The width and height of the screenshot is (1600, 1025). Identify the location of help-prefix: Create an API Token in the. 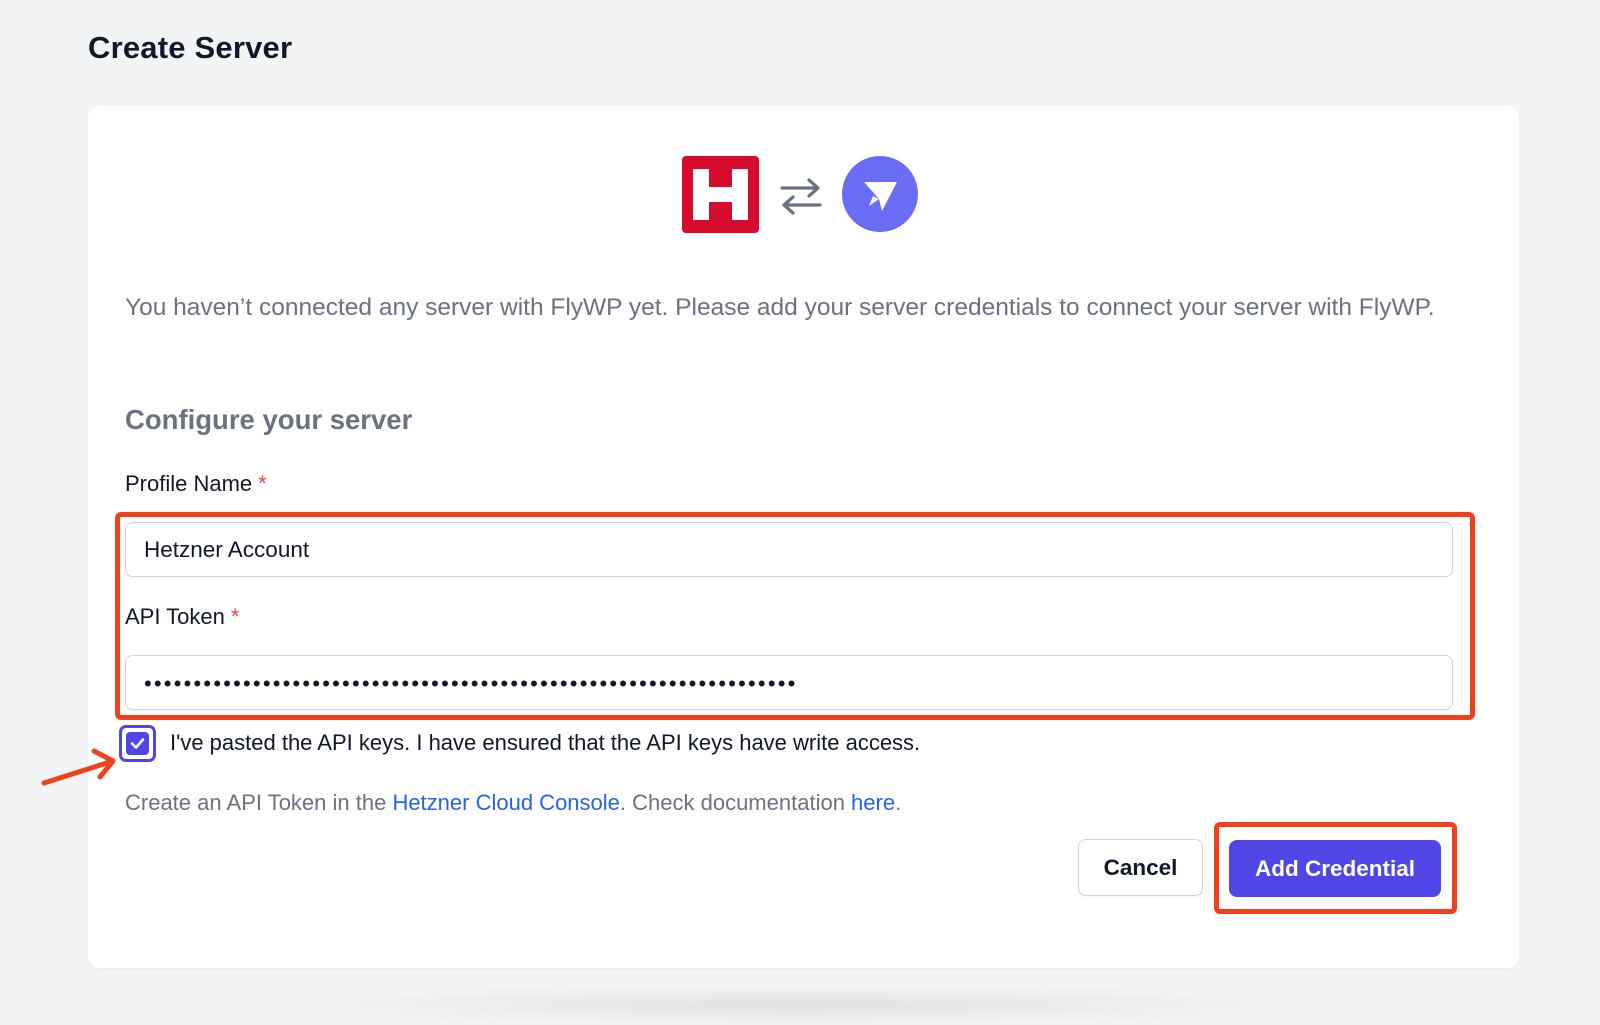
(259, 802).